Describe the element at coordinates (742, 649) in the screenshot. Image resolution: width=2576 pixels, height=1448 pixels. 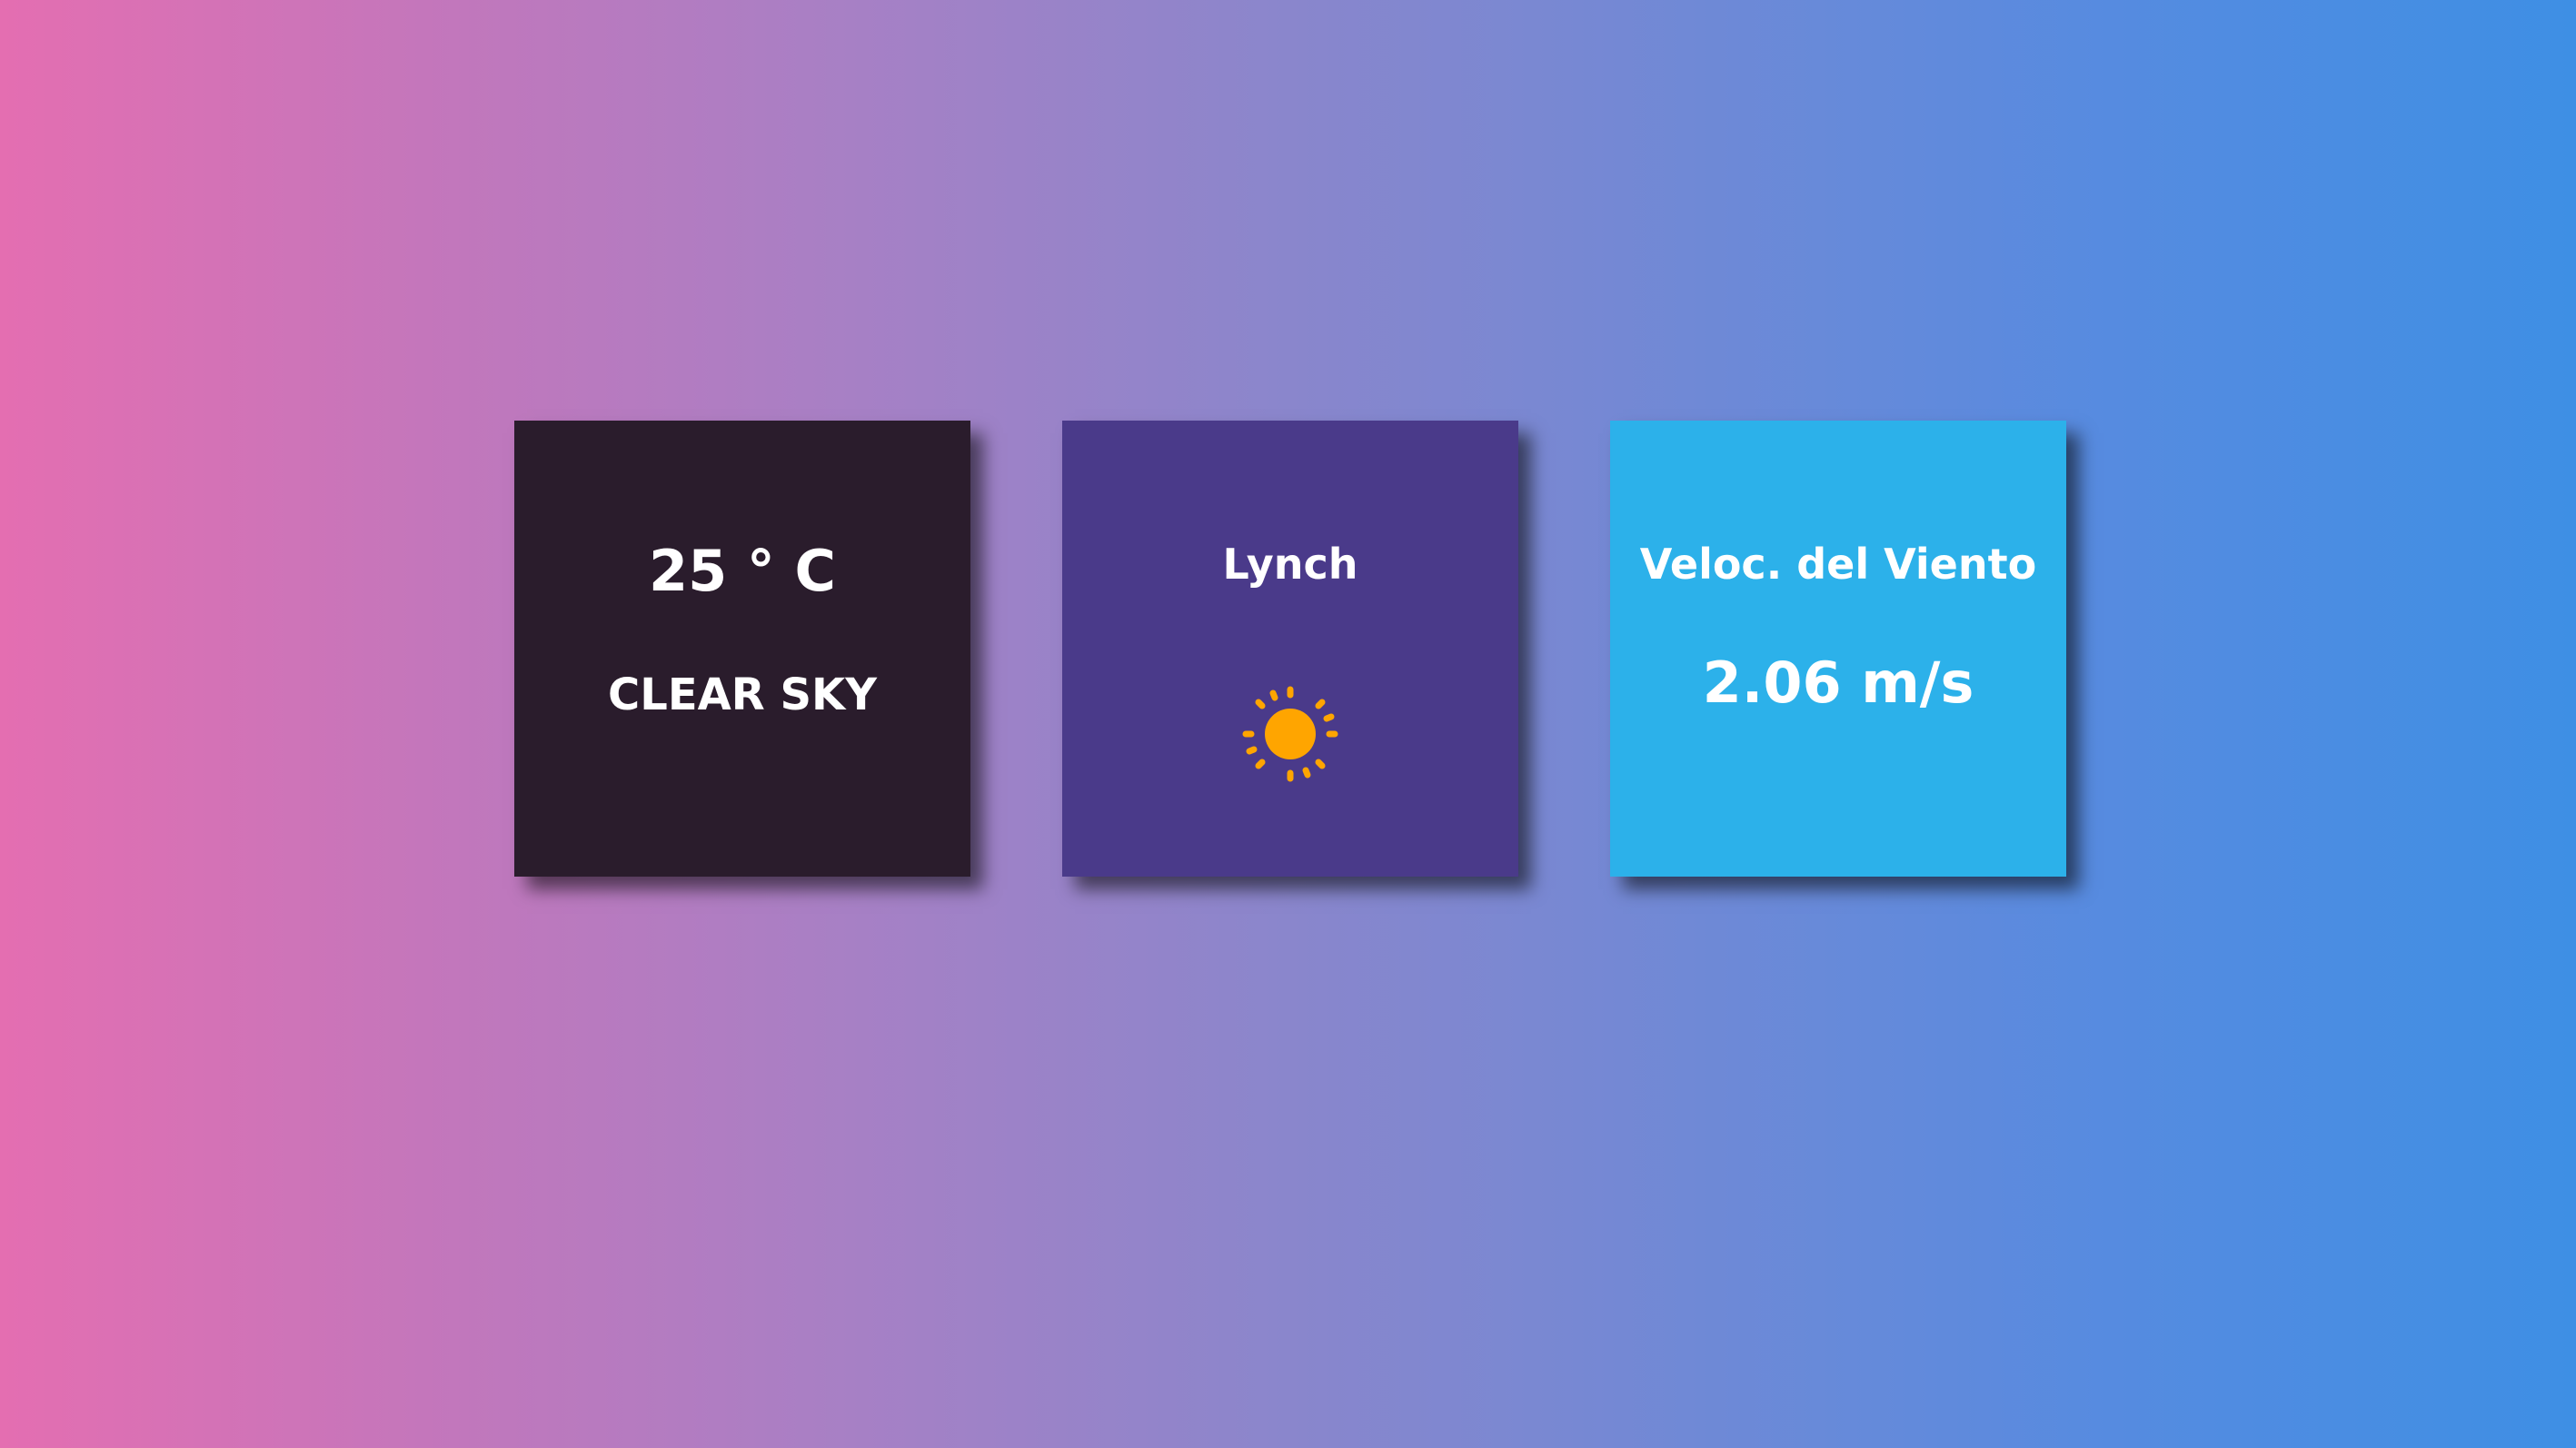
I see `temperature-card: 25 ° C CLEAR SKY` at that location.